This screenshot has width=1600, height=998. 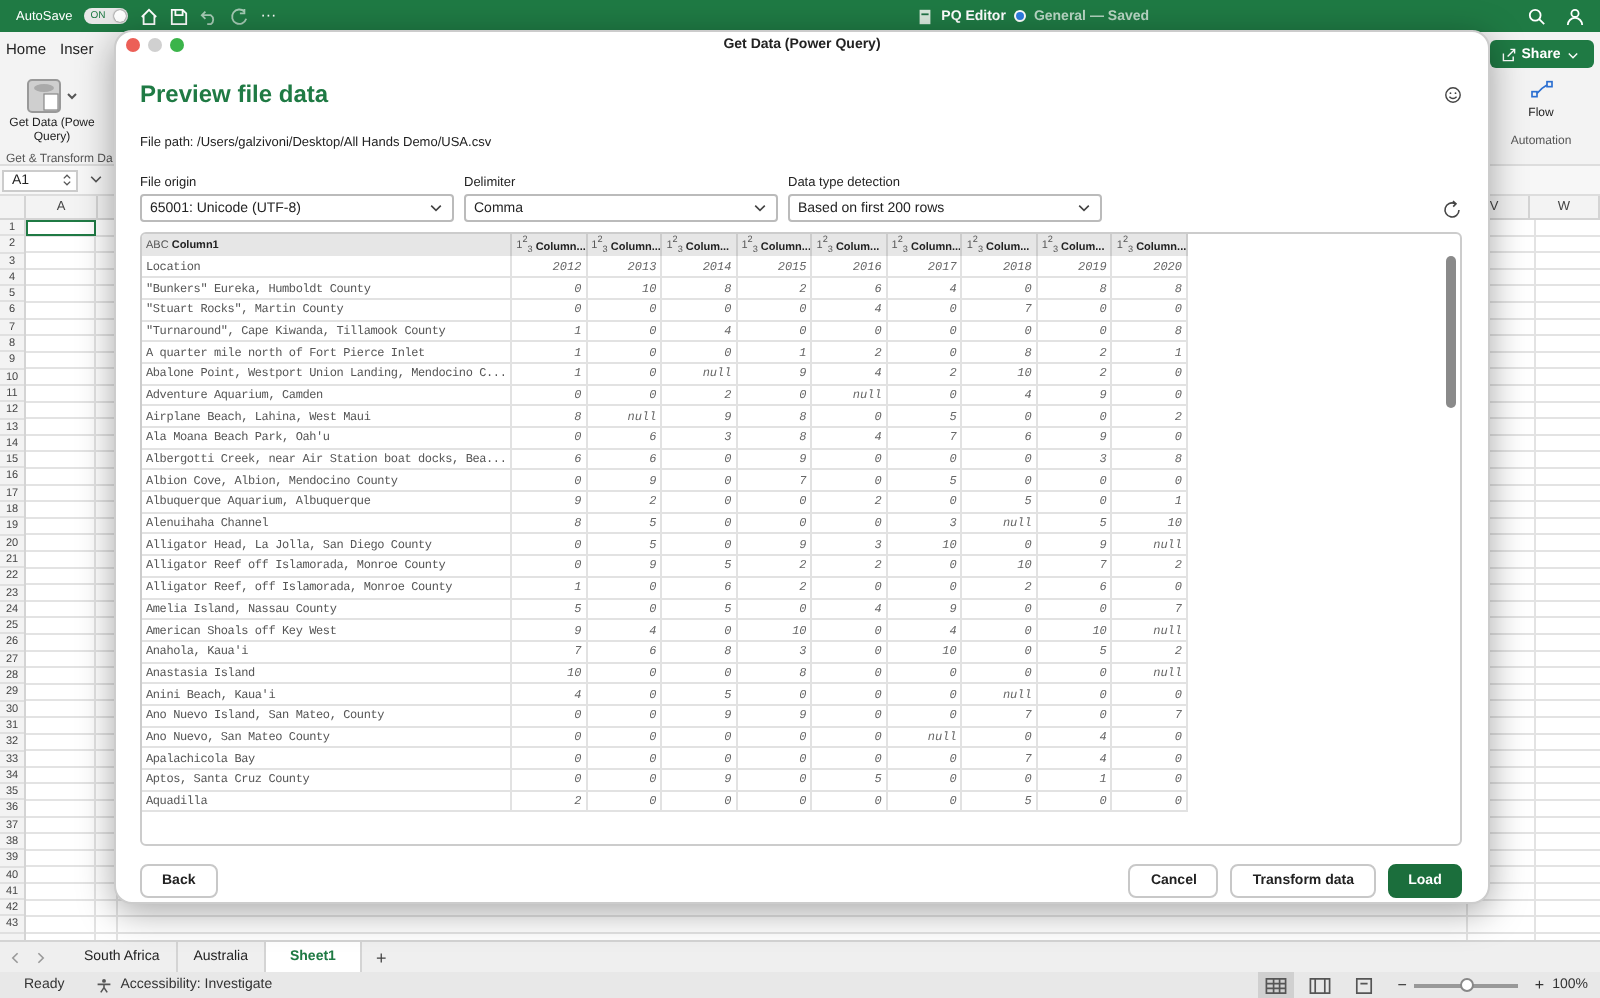 What do you see at coordinates (1508, 54) in the screenshot?
I see `share-icon` at bounding box center [1508, 54].